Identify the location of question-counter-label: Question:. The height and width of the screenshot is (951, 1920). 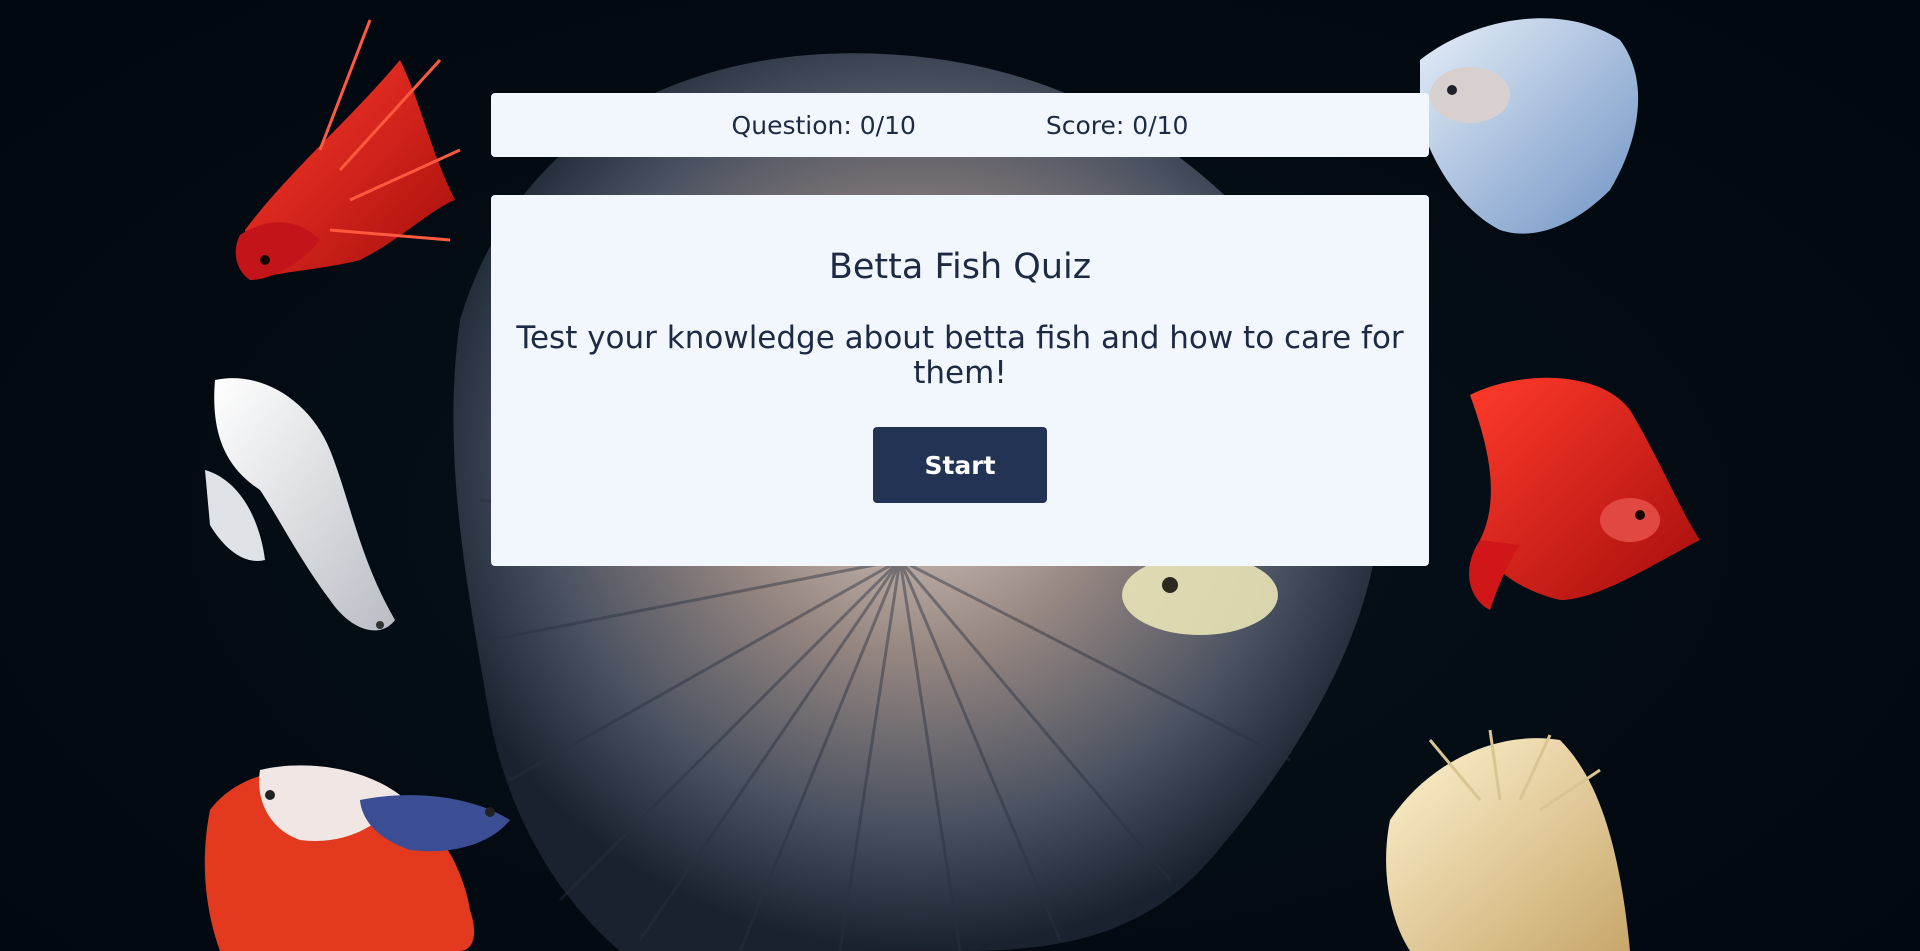
(791, 125).